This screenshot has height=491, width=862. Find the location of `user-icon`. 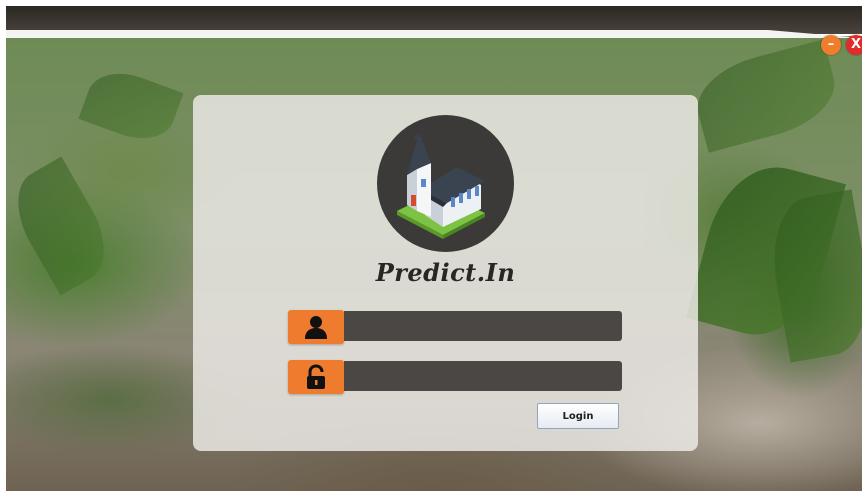

user-icon is located at coordinates (316, 327).